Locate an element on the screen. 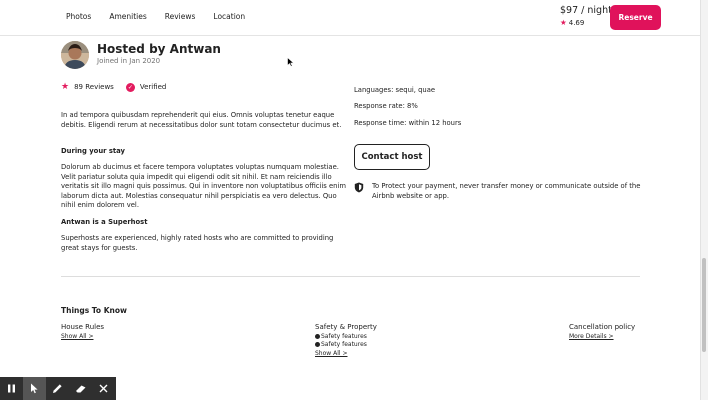 Image resolution: width=708 pixels, height=400 pixels. cancellation-policy-title: Cancellation policy is located at coordinates (602, 327).